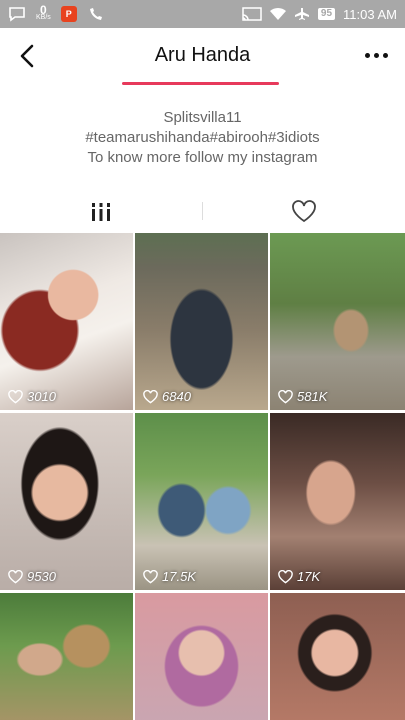 This screenshot has width=405, height=720. I want to click on wifi-icon, so click(277, 14).